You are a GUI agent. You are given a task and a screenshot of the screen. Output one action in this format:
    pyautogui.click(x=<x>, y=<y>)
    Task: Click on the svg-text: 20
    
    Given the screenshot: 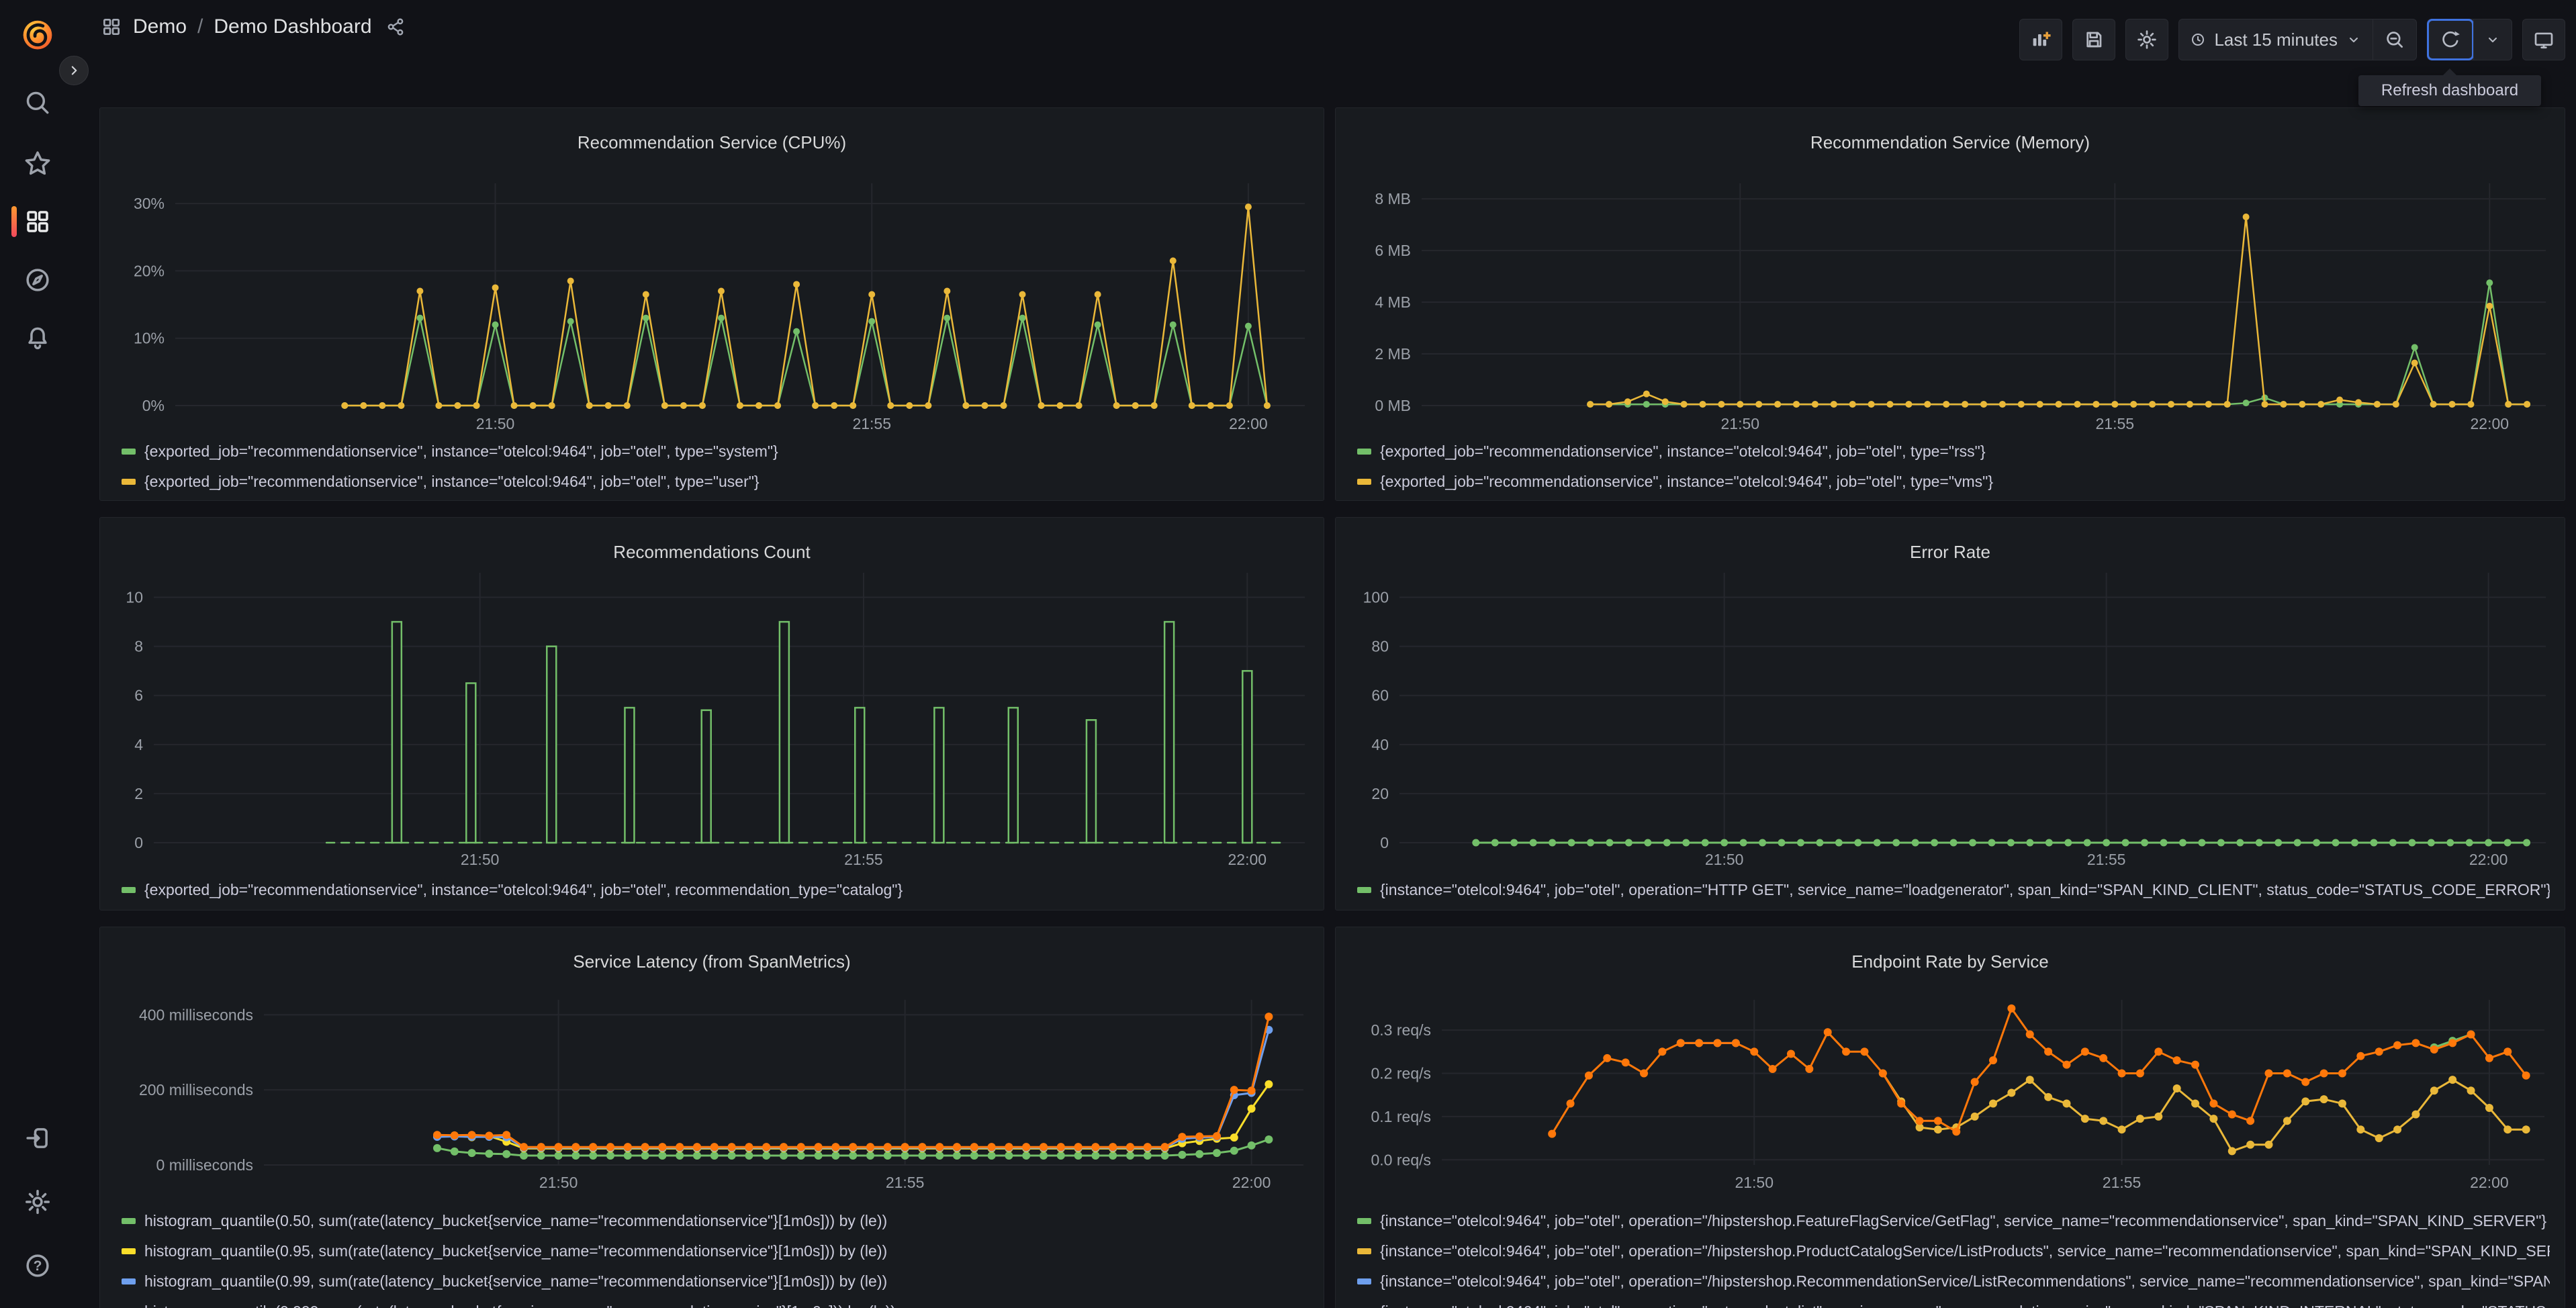 What is the action you would take?
    pyautogui.click(x=1380, y=794)
    